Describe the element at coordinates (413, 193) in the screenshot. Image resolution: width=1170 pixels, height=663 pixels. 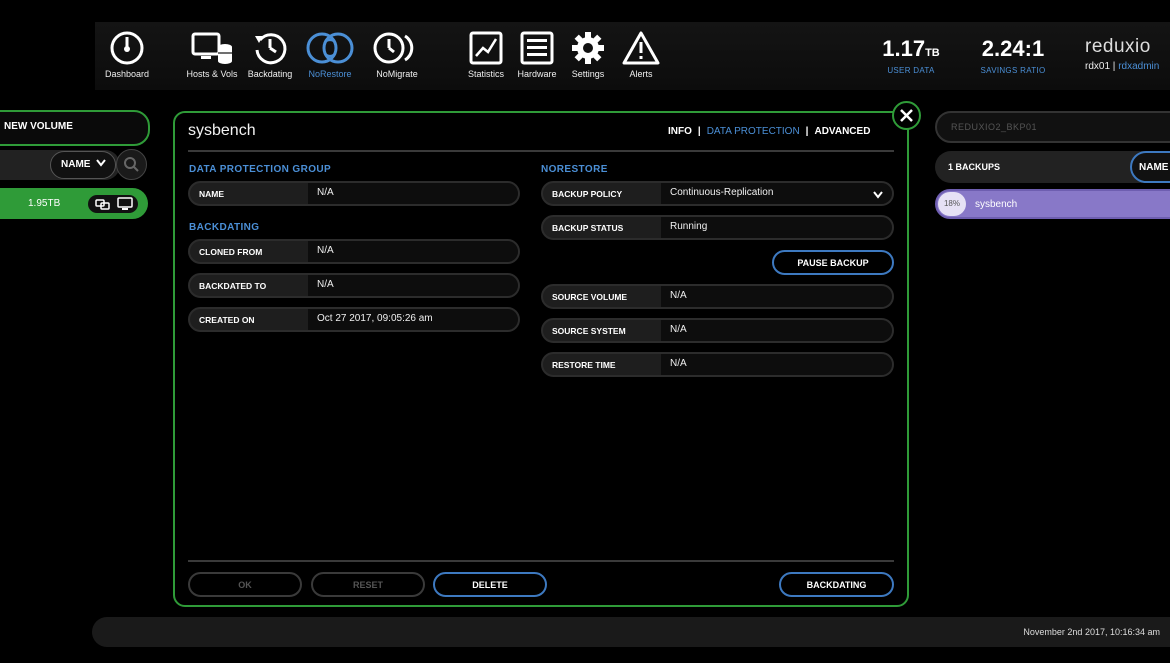
I see `dpg-name-value: N/A` at that location.